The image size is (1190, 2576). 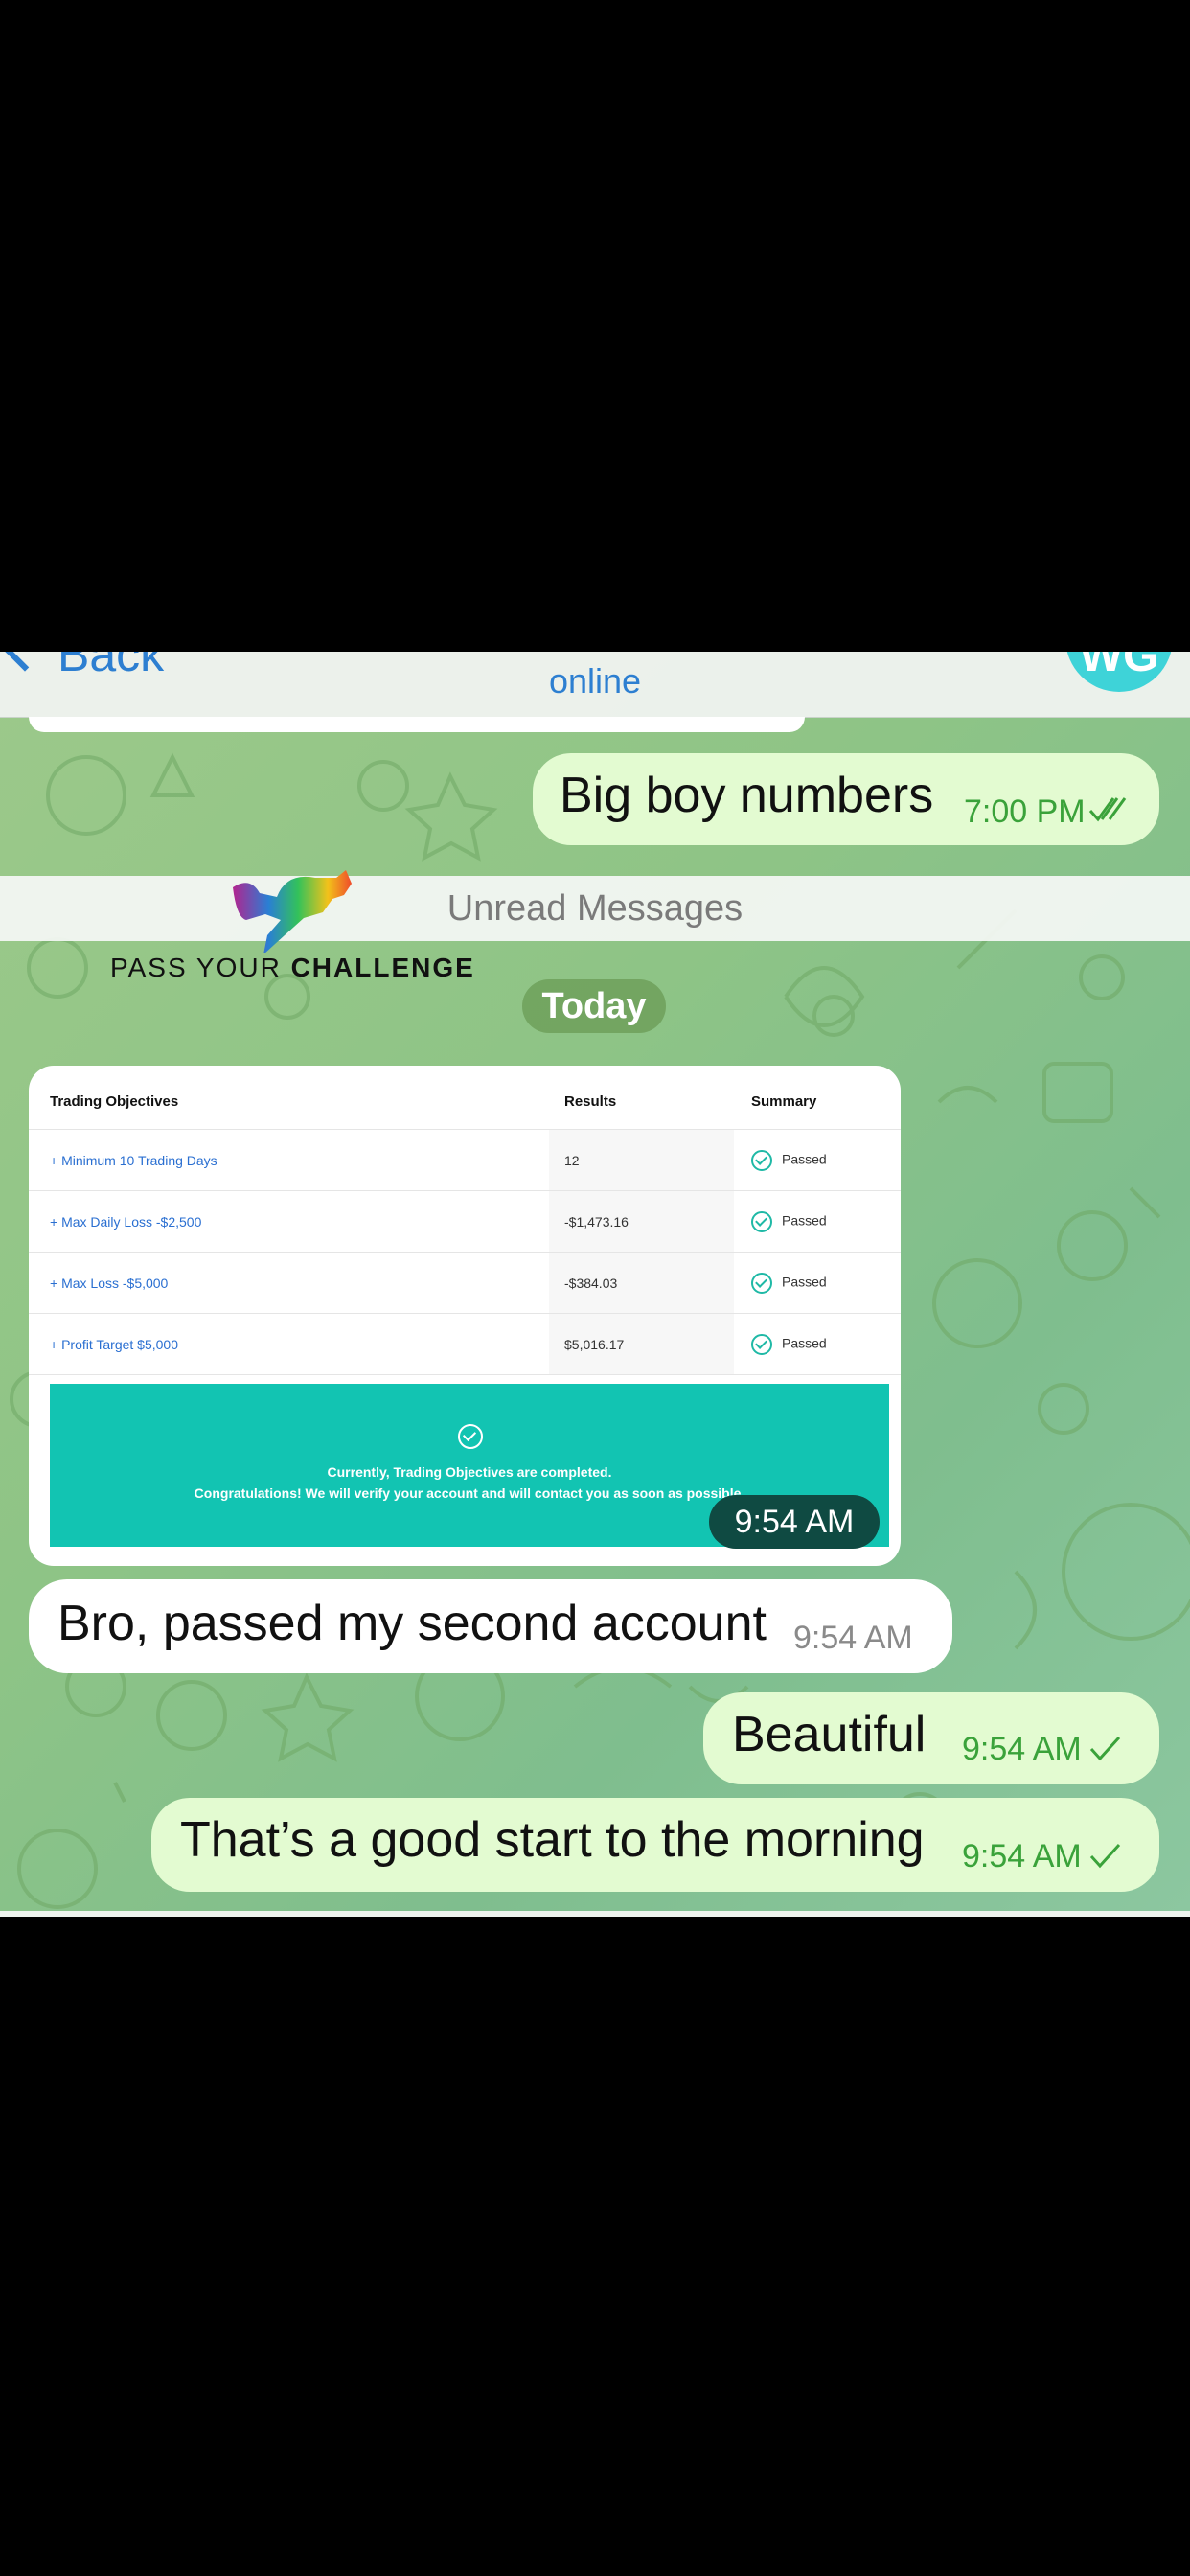 What do you see at coordinates (931, 1738) in the screenshot?
I see `message-bubble-outgoing: Beautiful 9:54 AM` at bounding box center [931, 1738].